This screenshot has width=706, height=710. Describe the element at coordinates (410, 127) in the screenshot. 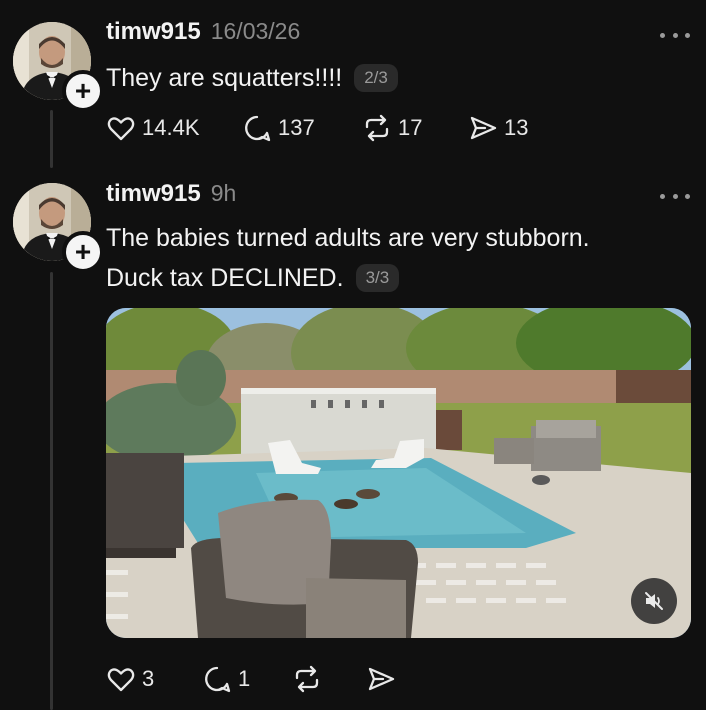

I see `repost-count: 17` at that location.